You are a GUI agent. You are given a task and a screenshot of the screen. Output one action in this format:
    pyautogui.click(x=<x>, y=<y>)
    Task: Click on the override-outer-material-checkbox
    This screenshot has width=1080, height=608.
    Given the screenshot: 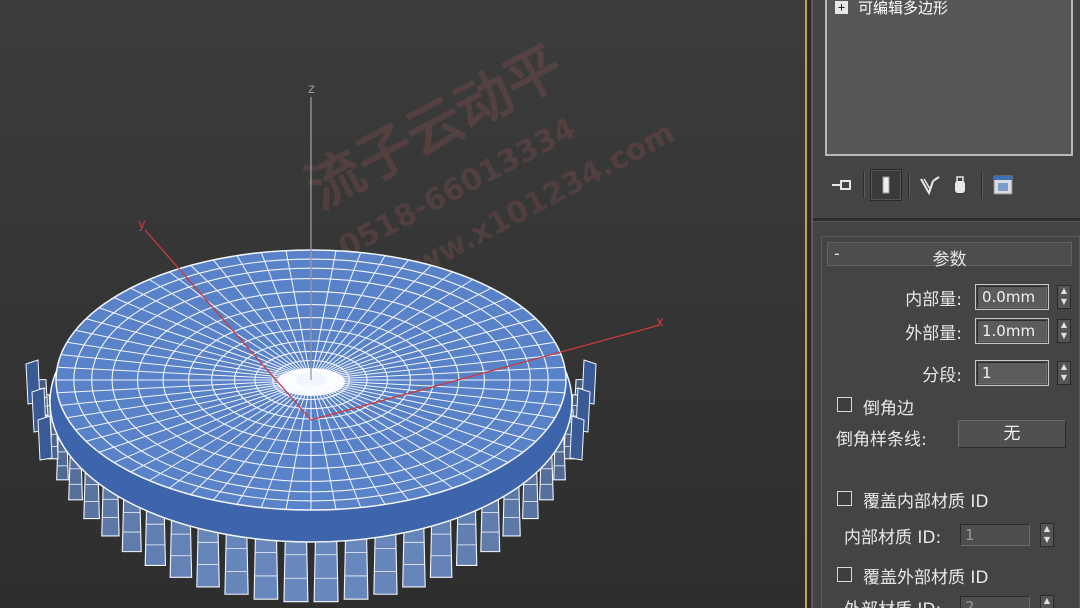 What is the action you would take?
    pyautogui.click(x=844, y=574)
    